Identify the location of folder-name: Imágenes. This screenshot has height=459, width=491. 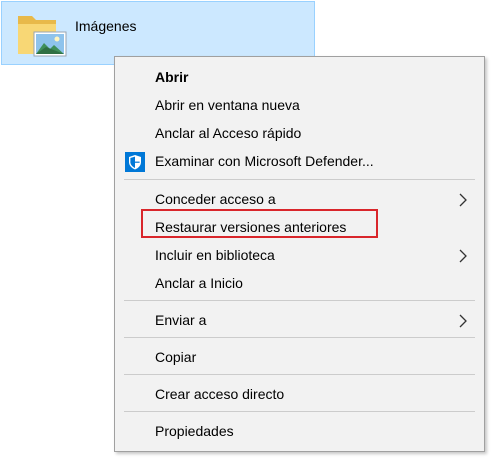
(106, 26).